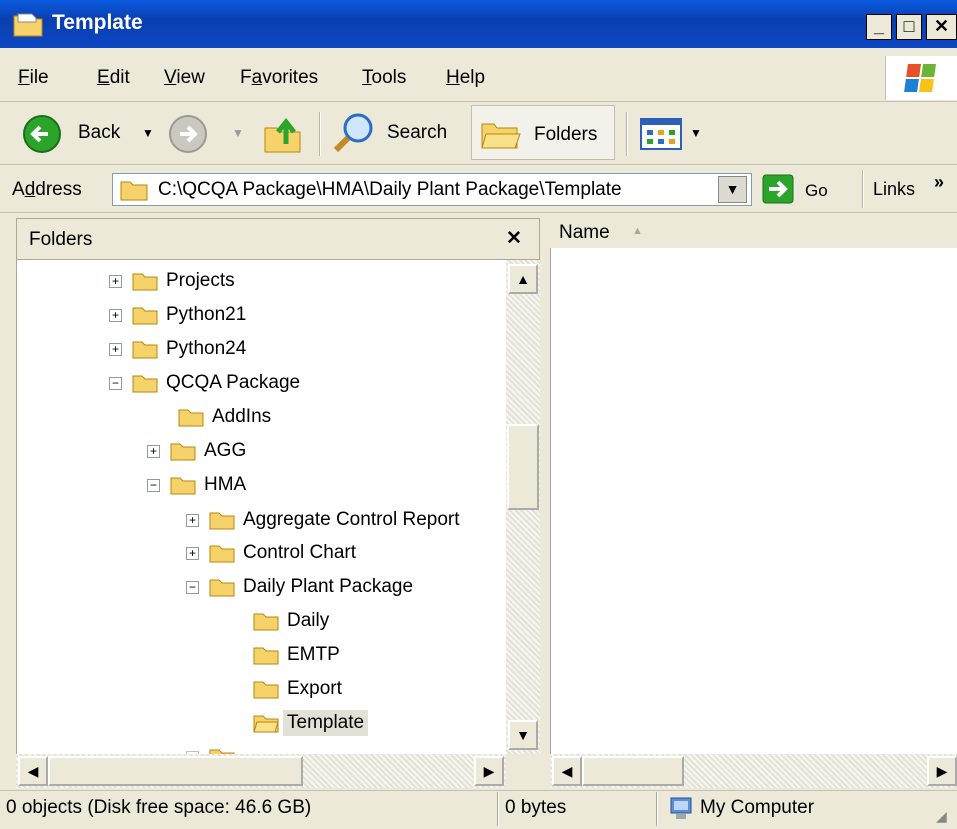  What do you see at coordinates (200, 280) in the screenshot?
I see `tree-item-label: Projects` at bounding box center [200, 280].